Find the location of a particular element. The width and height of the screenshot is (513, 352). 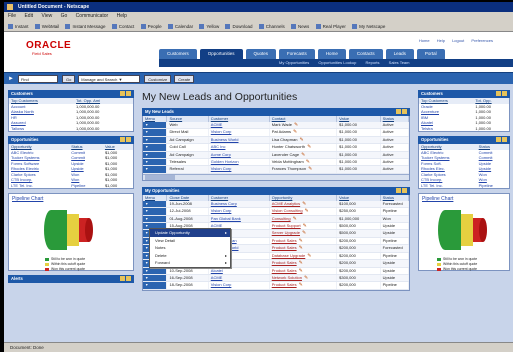

lead-customer: Business World is located at coordinates (239, 140).